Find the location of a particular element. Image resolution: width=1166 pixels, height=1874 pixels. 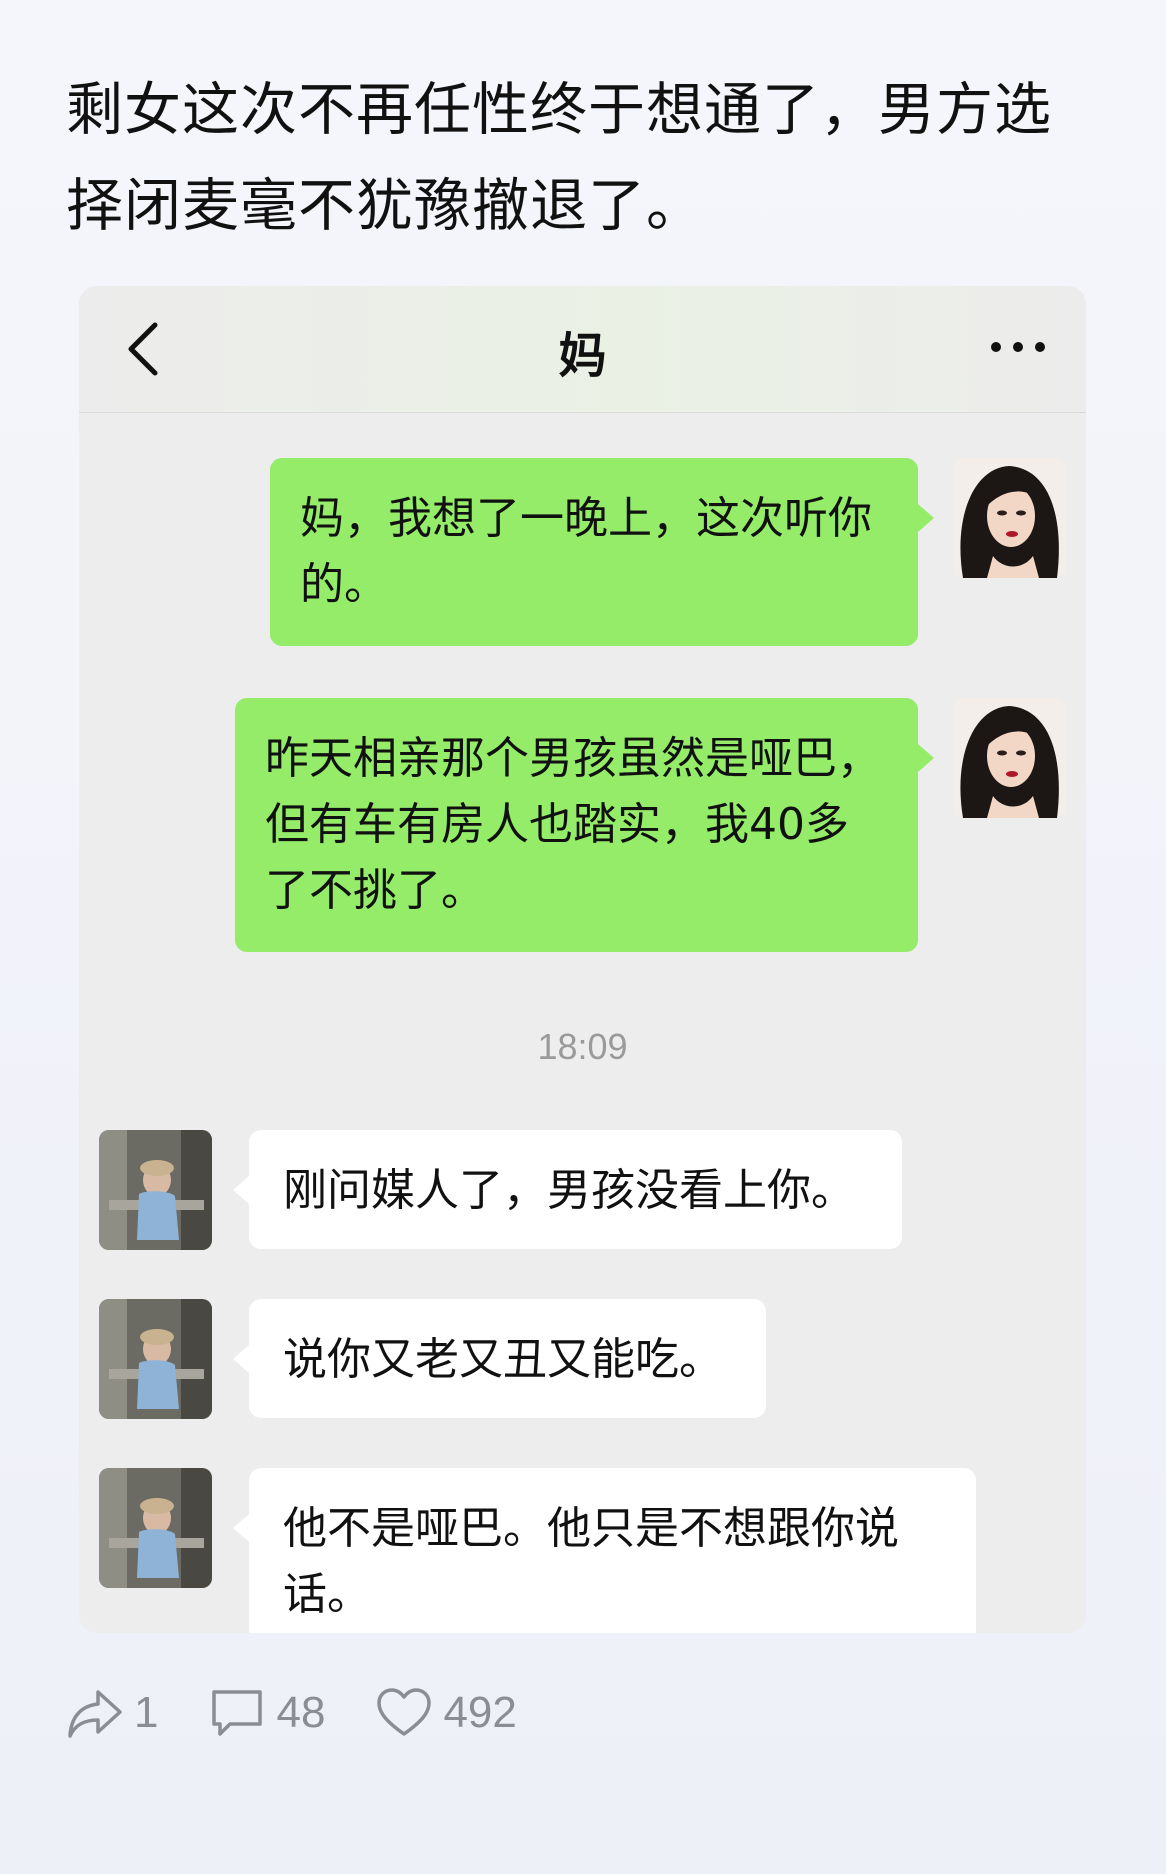

heart-icon is located at coordinates (404, 1712).